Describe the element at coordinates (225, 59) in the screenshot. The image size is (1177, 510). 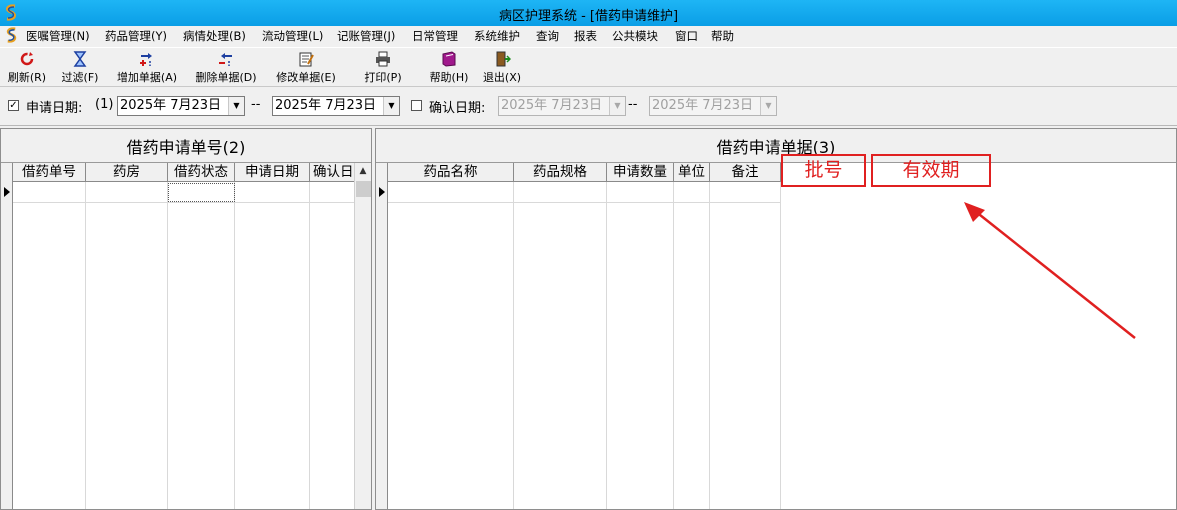
I see `delete-record-icon` at that location.